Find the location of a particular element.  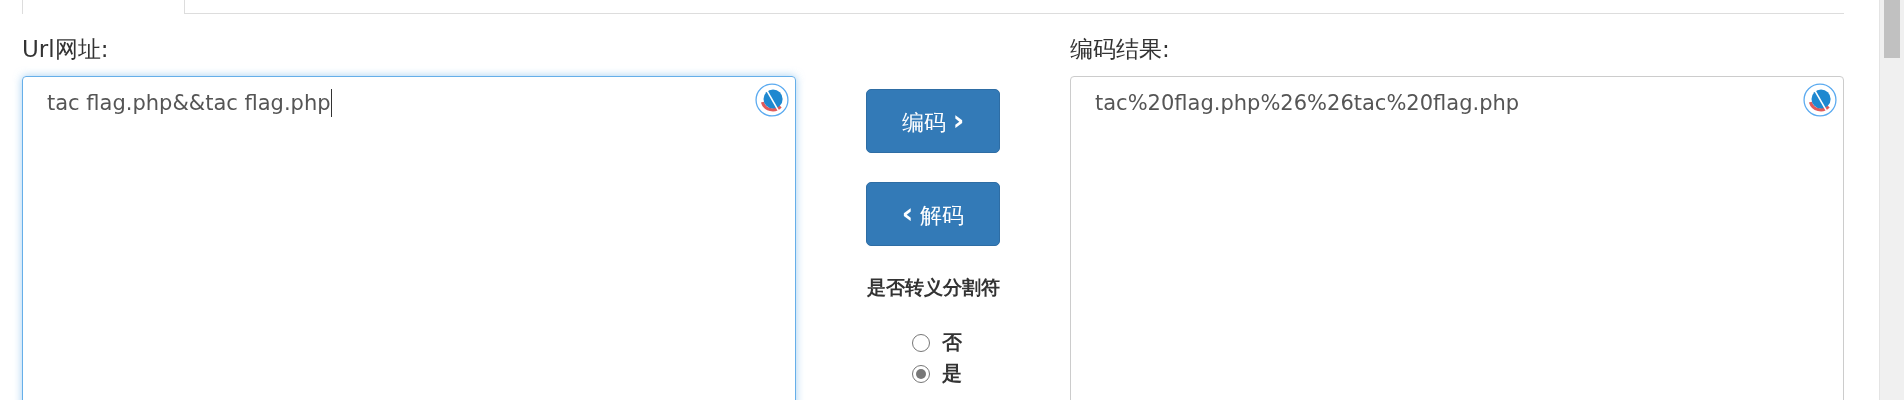

decode-button: ‹ 解码 is located at coordinates (933, 214).